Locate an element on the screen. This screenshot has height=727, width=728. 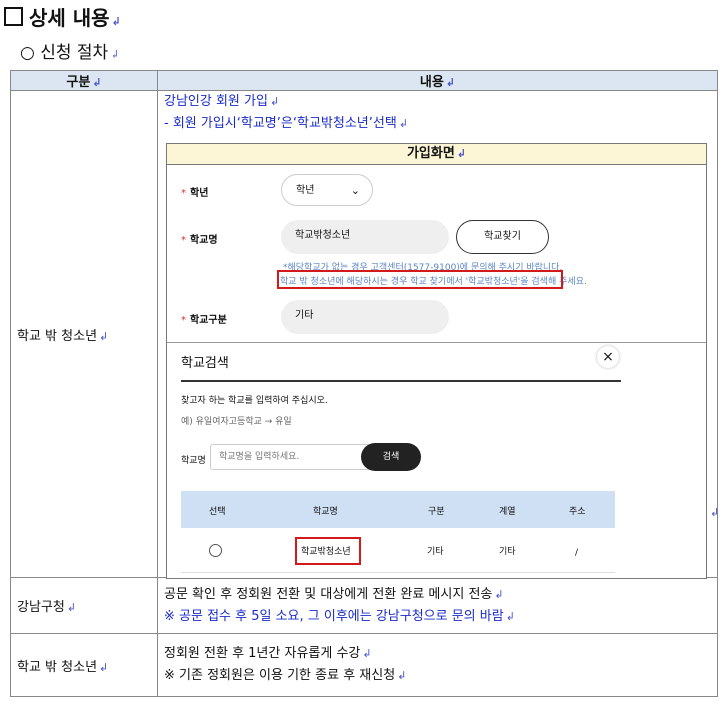
modal-title: 학교검색 is located at coordinates (205, 363).